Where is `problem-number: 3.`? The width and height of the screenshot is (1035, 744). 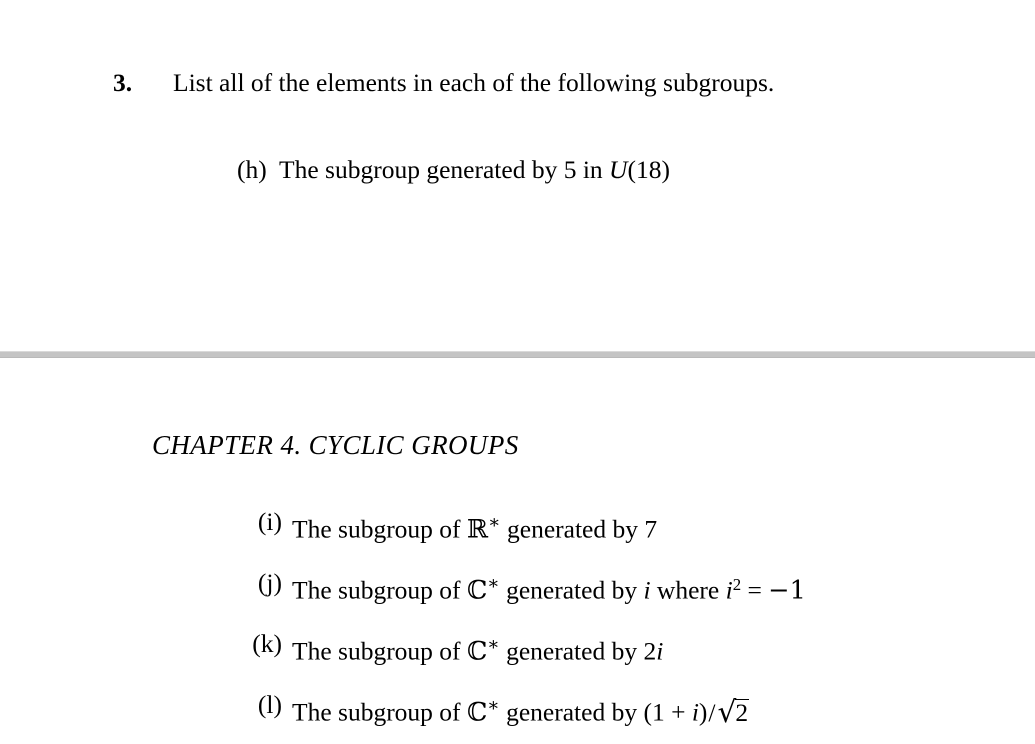 problem-number: 3. is located at coordinates (123, 82).